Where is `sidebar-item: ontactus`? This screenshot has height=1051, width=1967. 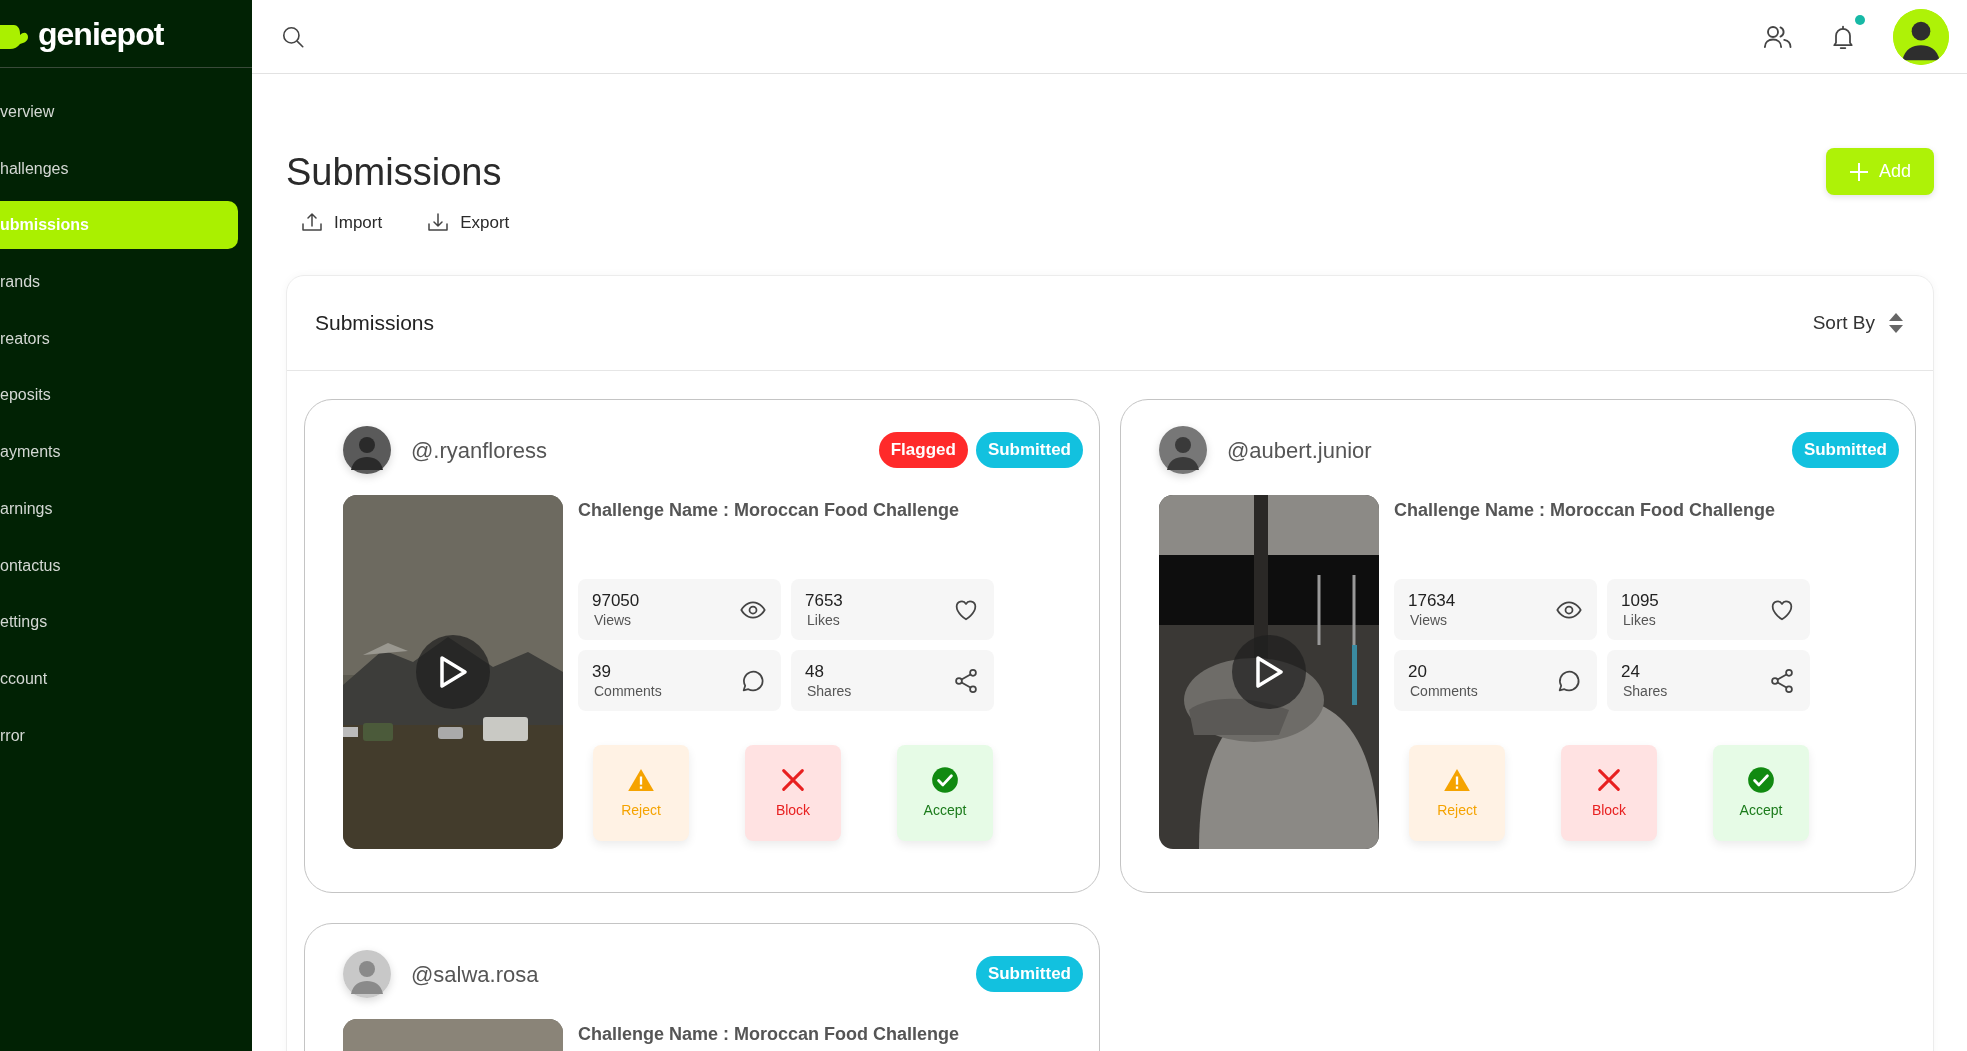 sidebar-item: ontactus is located at coordinates (119, 565).